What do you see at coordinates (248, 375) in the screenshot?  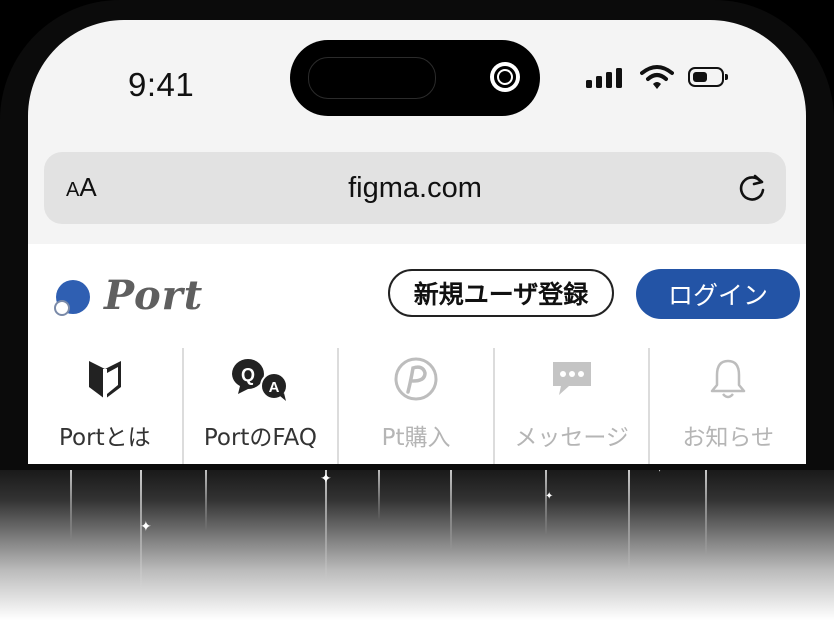 I see `svg-text: Q` at bounding box center [248, 375].